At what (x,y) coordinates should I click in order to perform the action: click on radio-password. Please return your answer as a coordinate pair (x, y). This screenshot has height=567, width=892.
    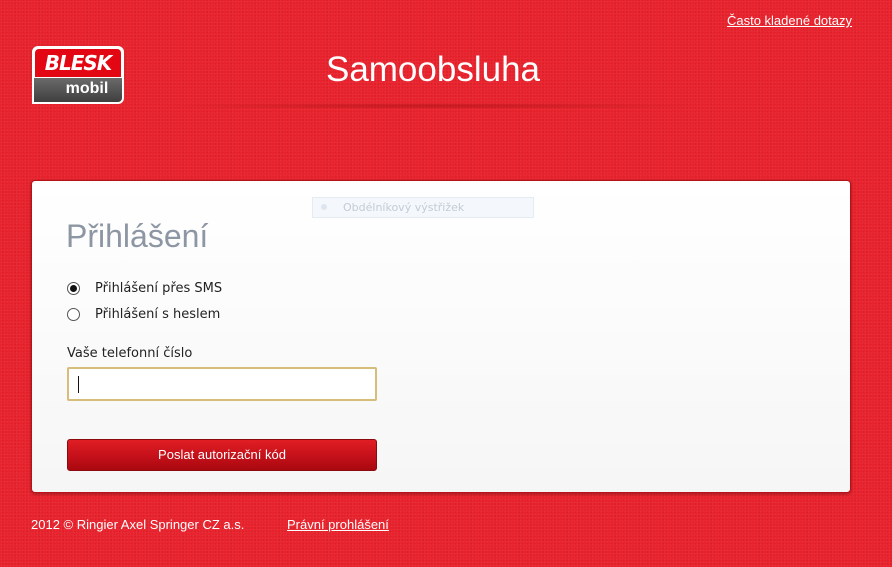
    Looking at the image, I should click on (73, 314).